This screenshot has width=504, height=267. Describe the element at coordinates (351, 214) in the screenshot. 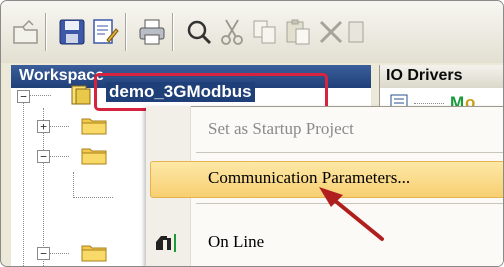

I see `annotation-arrow` at that location.